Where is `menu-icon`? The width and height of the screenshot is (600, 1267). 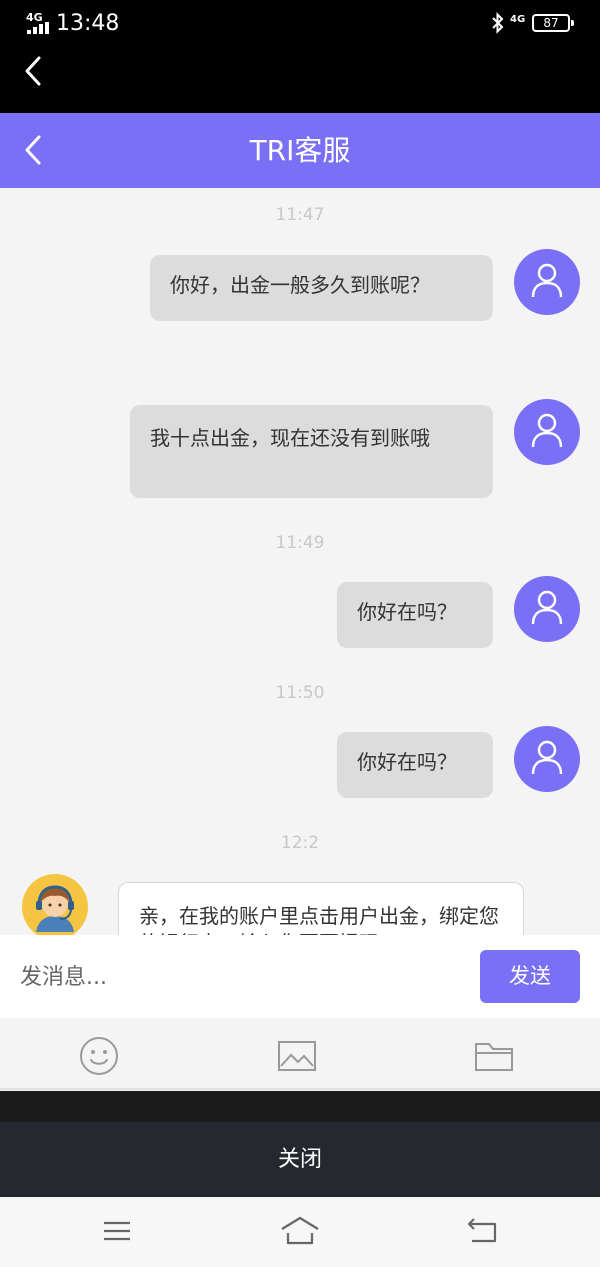
menu-icon is located at coordinates (117, 1231).